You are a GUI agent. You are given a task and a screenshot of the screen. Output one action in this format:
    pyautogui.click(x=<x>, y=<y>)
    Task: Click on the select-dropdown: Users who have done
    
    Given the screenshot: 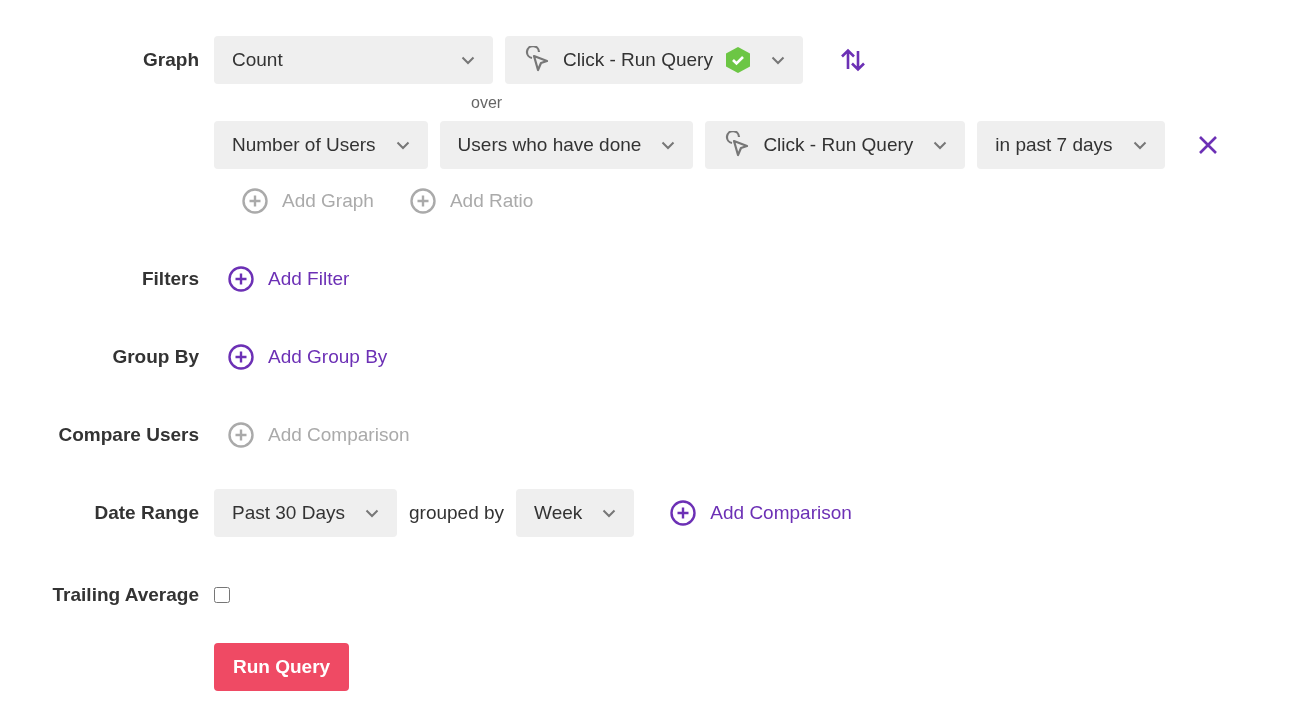 What is the action you would take?
    pyautogui.click(x=566, y=145)
    